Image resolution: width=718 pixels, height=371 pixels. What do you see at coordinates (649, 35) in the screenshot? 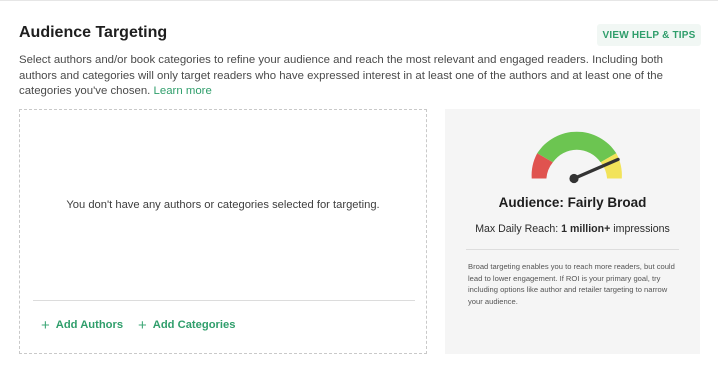
I see `view-help-tips-button: VIEW HELP & TIPS` at bounding box center [649, 35].